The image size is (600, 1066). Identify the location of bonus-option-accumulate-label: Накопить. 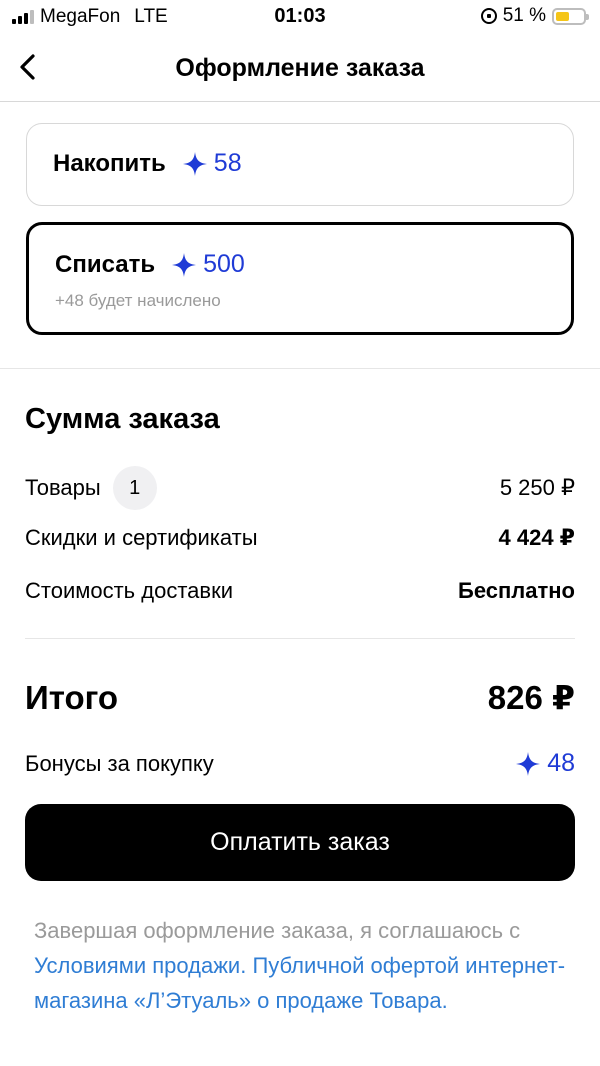
(109, 163).